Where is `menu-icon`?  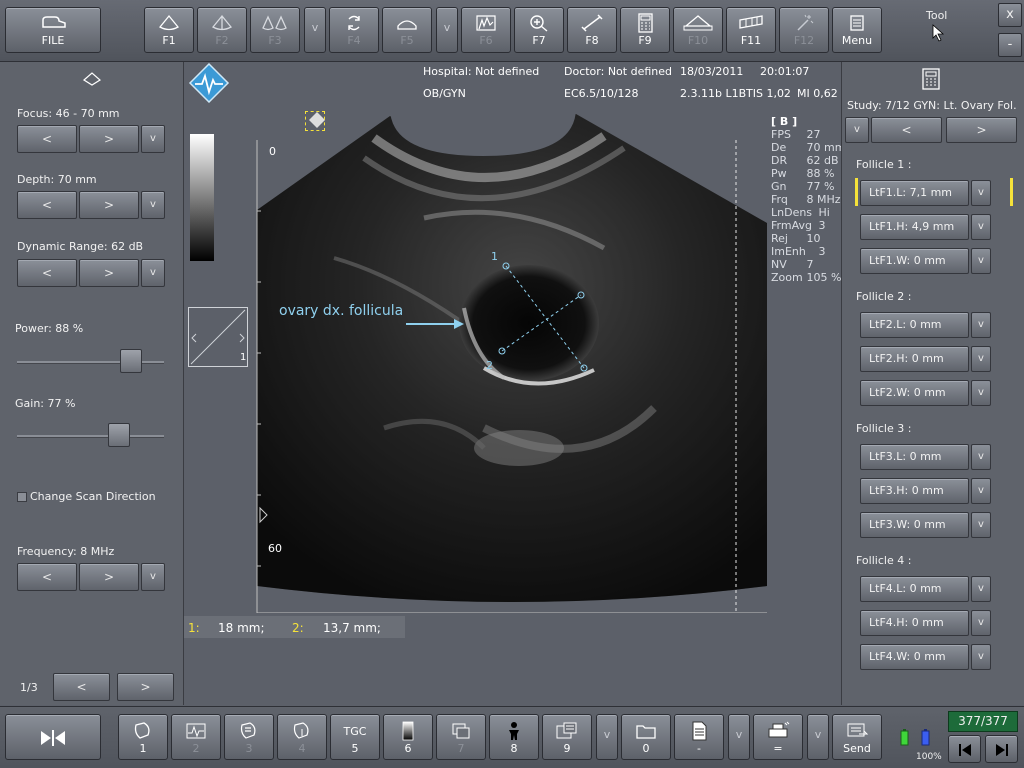 menu-icon is located at coordinates (857, 23).